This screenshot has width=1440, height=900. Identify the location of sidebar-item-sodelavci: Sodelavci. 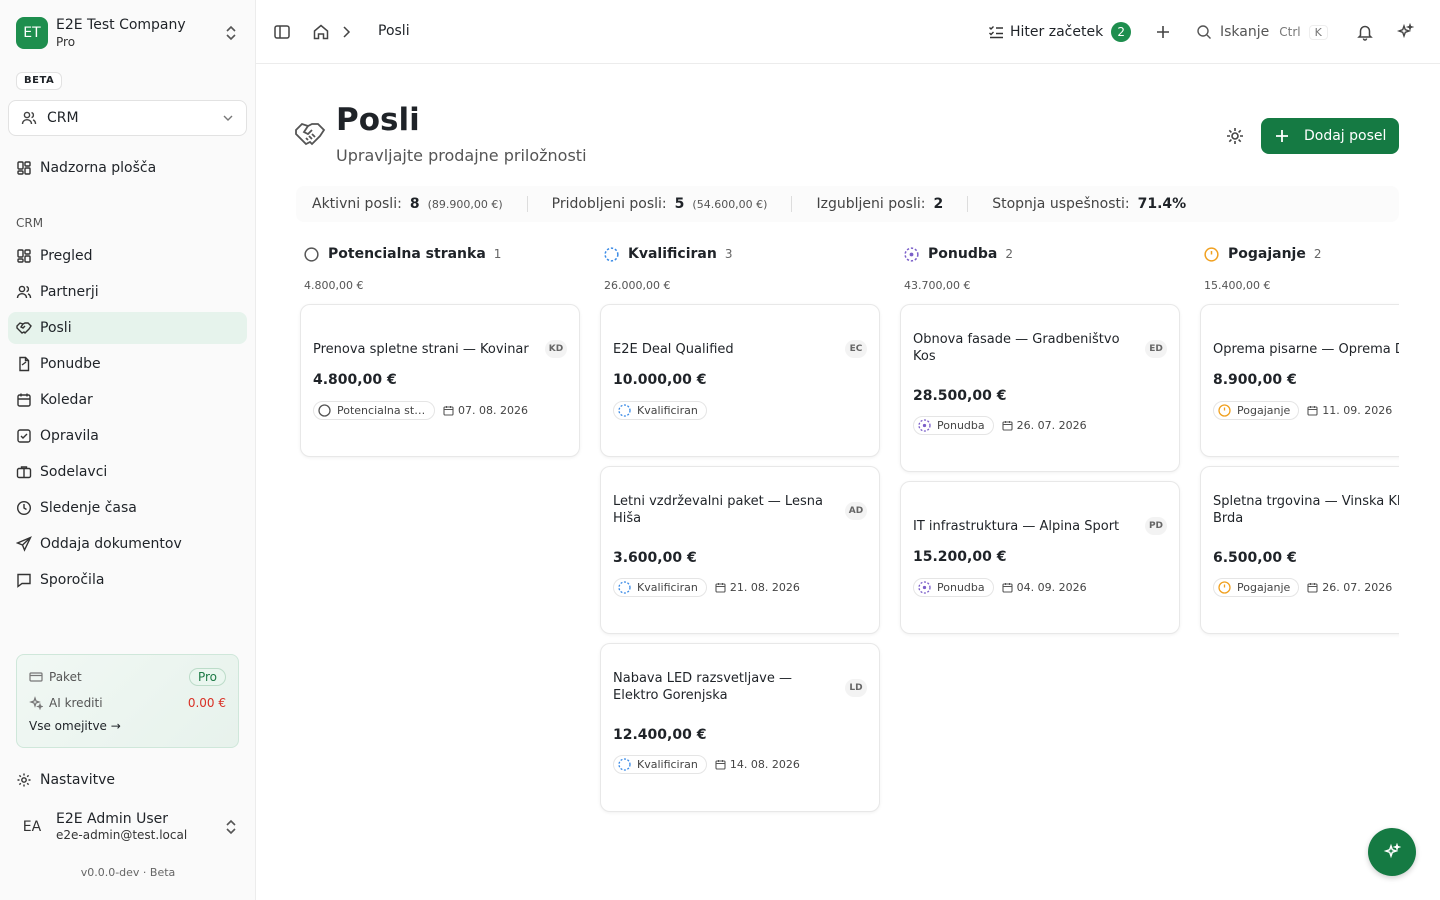
(127, 472).